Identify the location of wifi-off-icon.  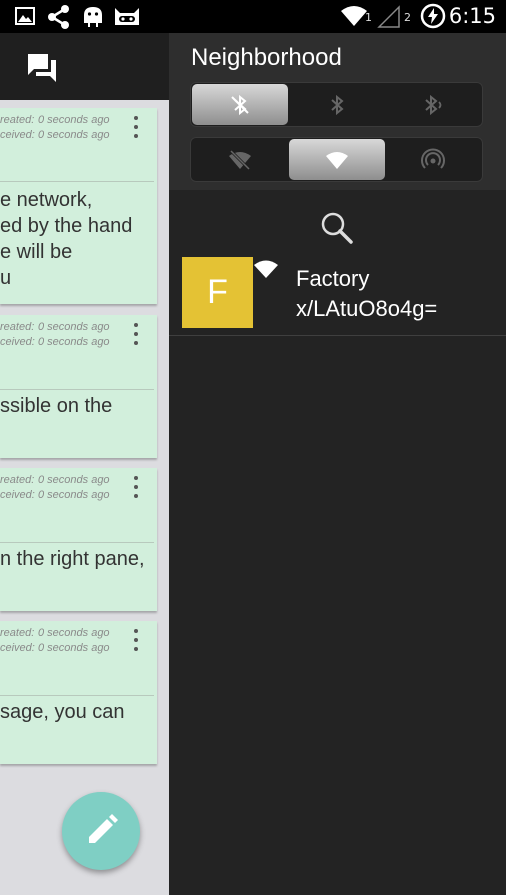
(240, 160).